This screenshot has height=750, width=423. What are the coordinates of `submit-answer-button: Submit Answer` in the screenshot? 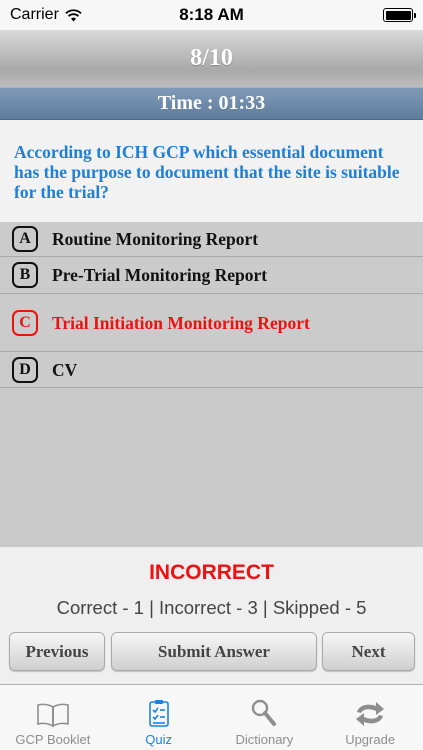 It's located at (214, 651).